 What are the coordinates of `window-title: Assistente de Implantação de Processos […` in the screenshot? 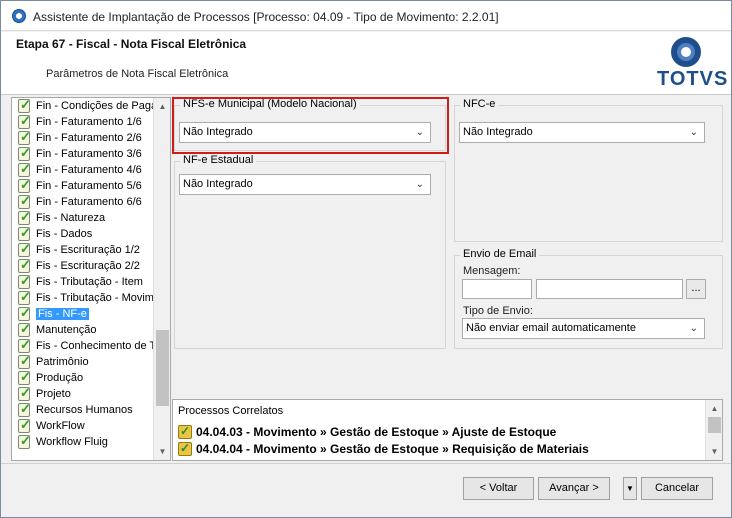 It's located at (266, 17).